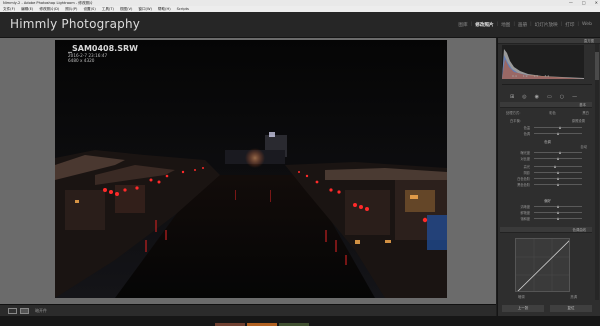  I want to click on slider-highlights: 高光, so click(547, 166).